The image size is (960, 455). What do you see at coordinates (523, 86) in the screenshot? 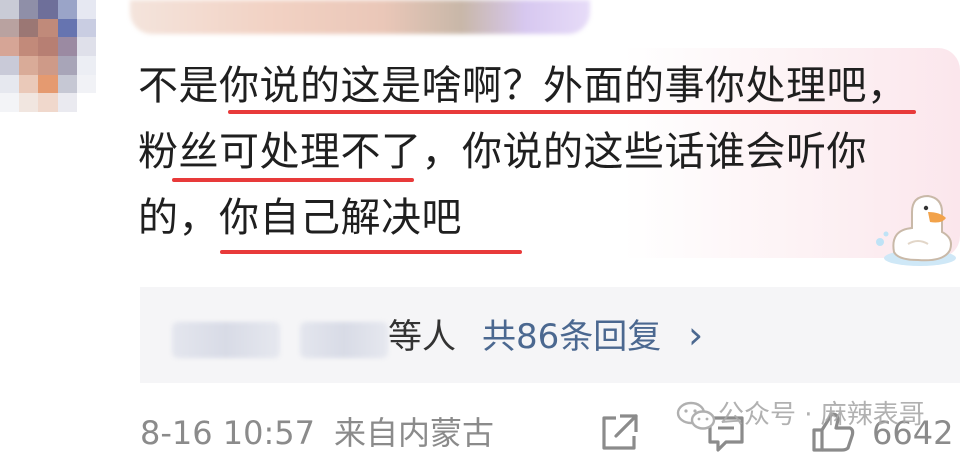
I see `comment-text-line-1: 不是你说的这是啥啊？外面的事你处理吧，` at bounding box center [523, 86].